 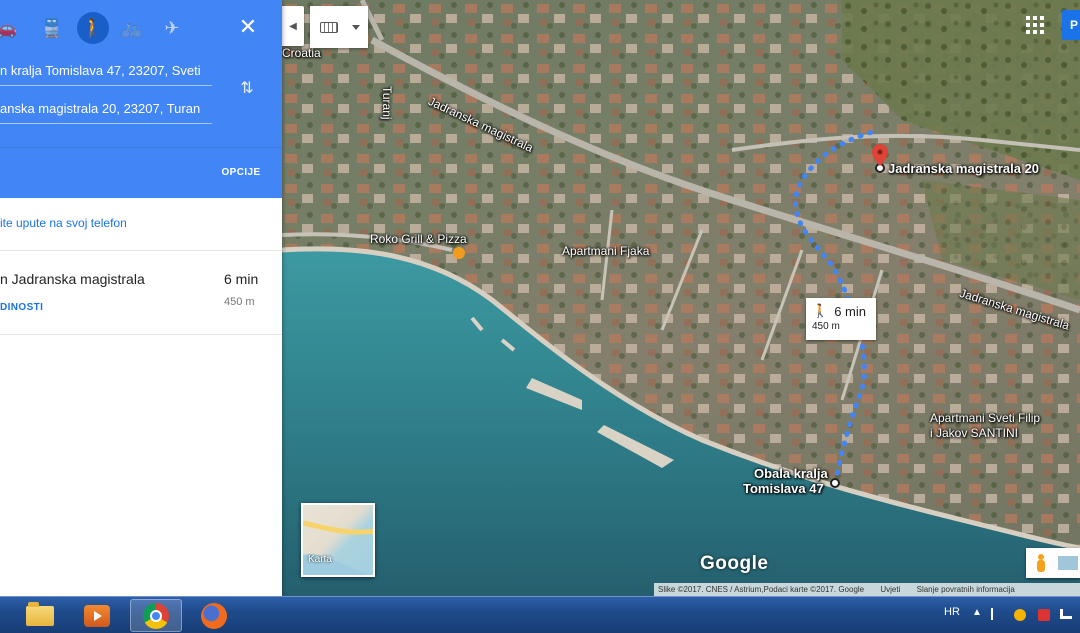 I want to click on taskbar-explorer, so click(x=40, y=615).